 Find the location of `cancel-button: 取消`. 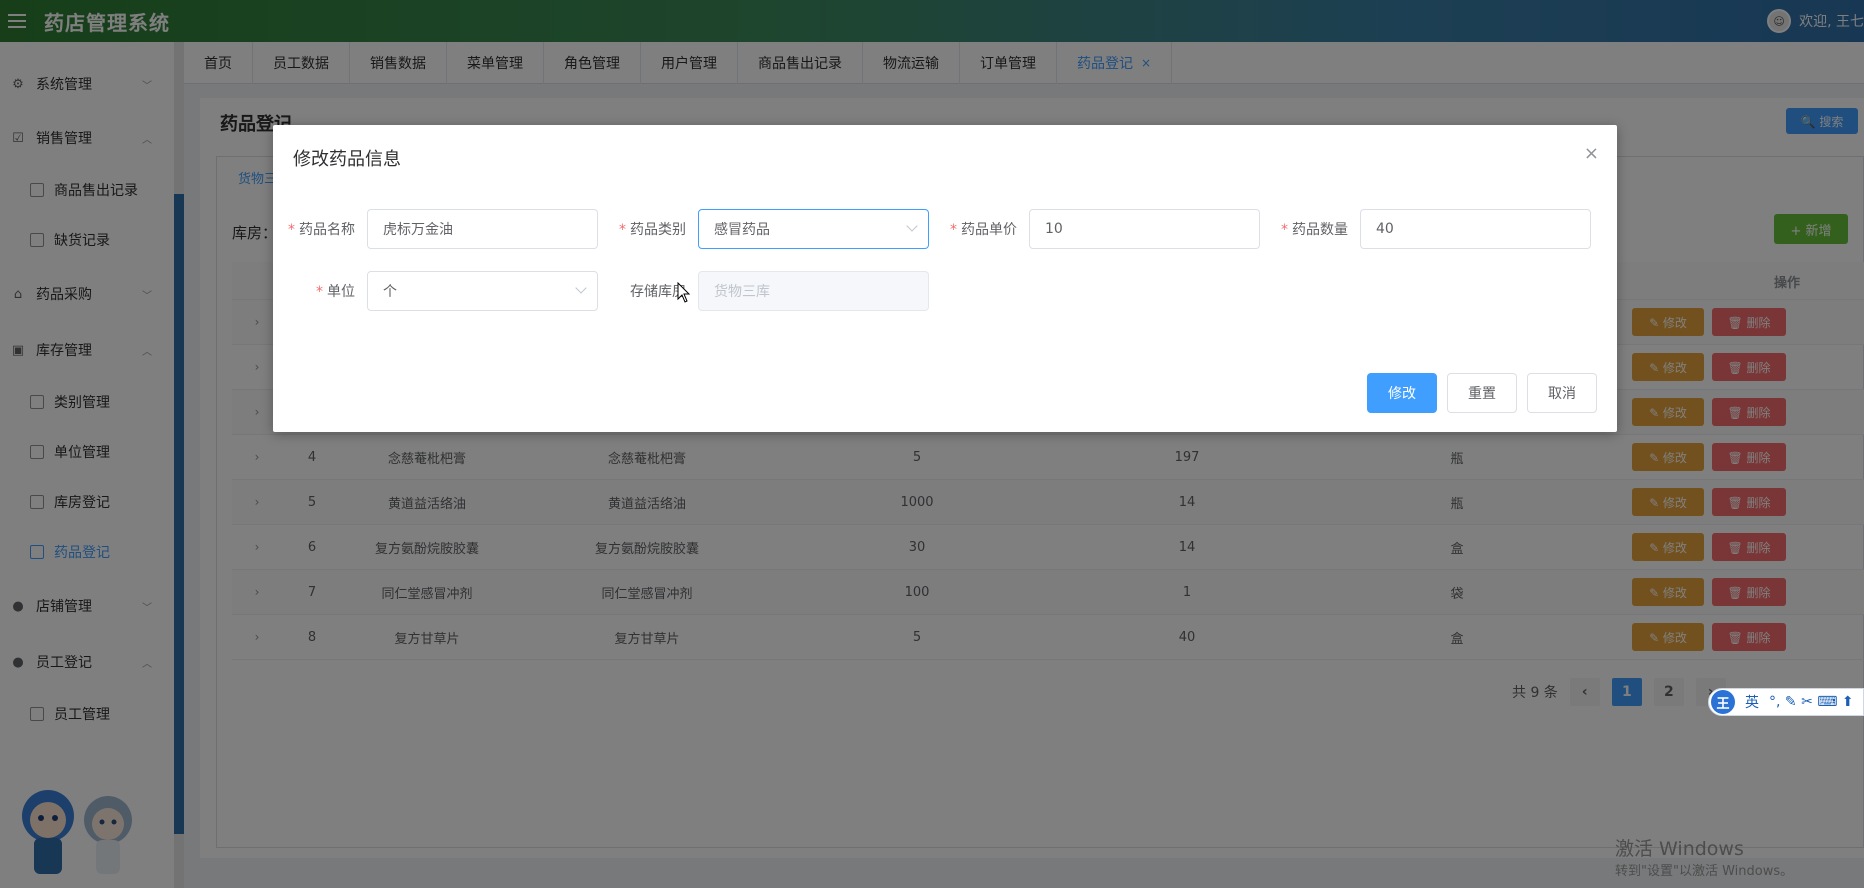

cancel-button: 取消 is located at coordinates (1562, 393).